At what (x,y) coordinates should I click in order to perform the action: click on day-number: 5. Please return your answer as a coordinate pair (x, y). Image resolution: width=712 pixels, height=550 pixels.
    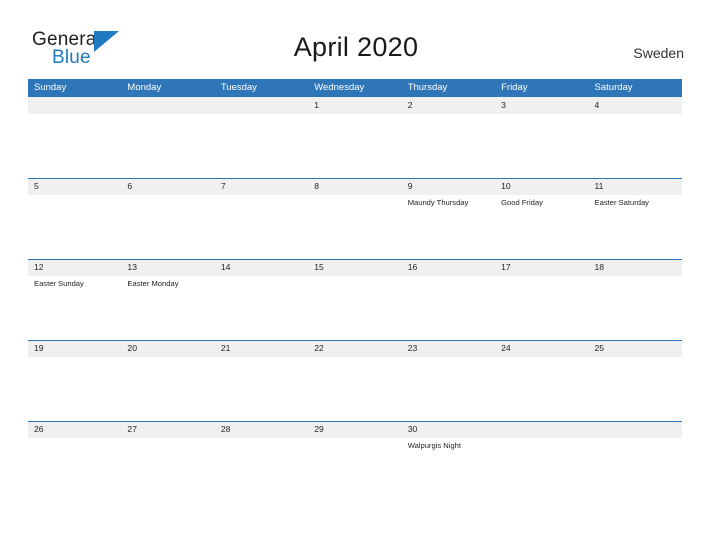
    Looking at the image, I should click on (36, 186).